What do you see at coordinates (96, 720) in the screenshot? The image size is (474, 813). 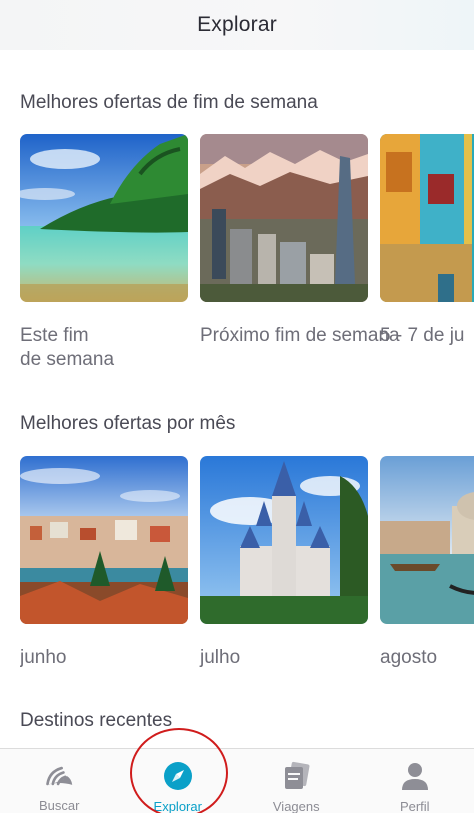 I see `section-title-recent: Destinos recentes` at bounding box center [96, 720].